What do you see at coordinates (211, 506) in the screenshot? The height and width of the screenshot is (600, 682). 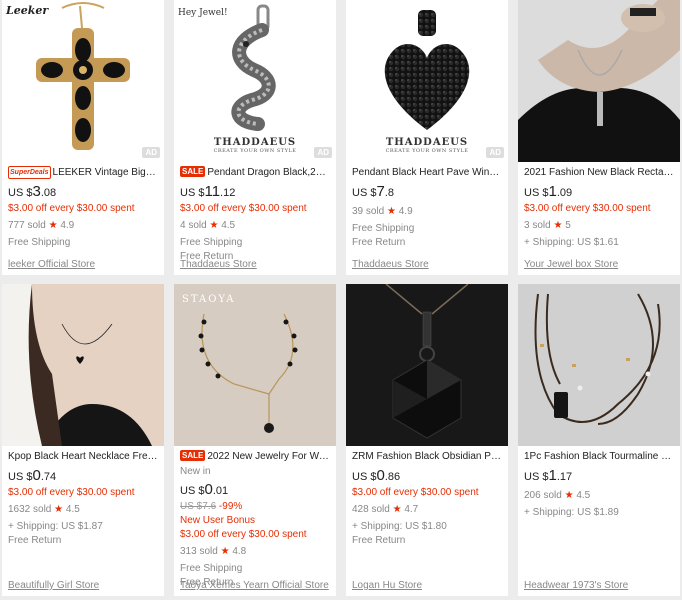 I see `original-price: US $7.6 -99%` at bounding box center [211, 506].